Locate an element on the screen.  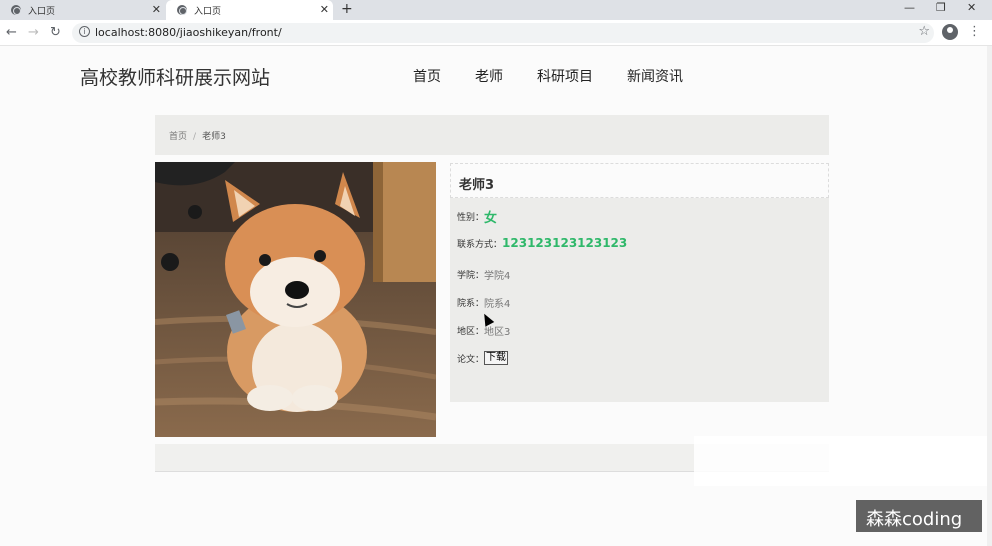
download-button: 下载 is located at coordinates (496, 358).